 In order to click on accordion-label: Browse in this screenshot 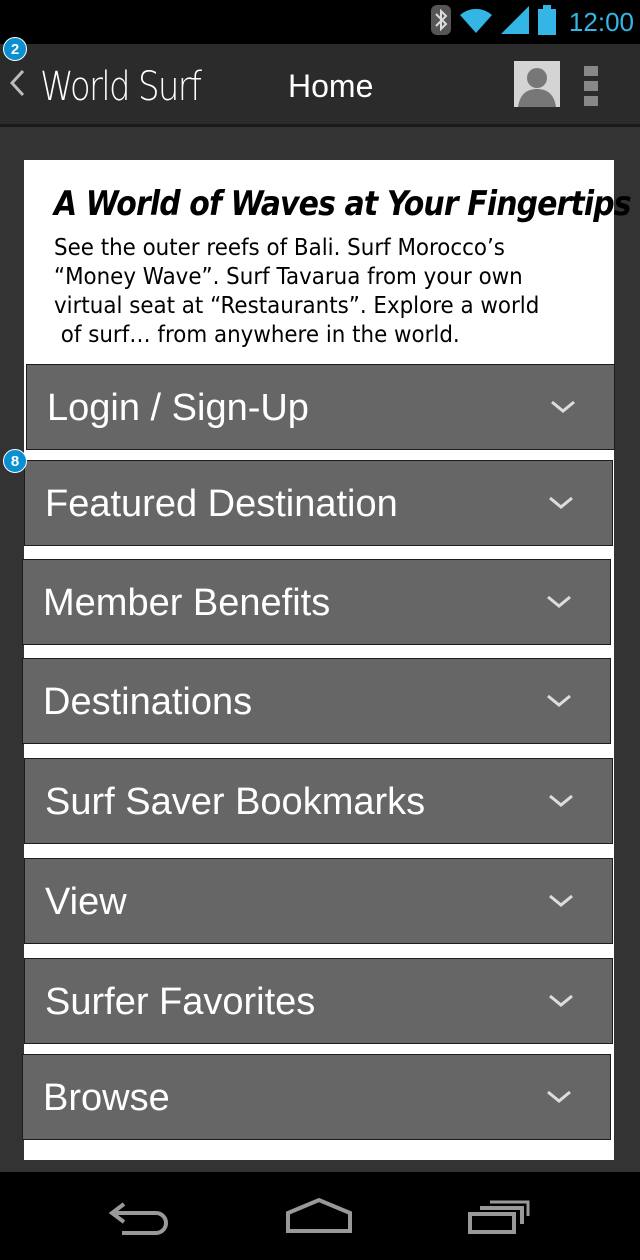, I will do `click(106, 1098)`.